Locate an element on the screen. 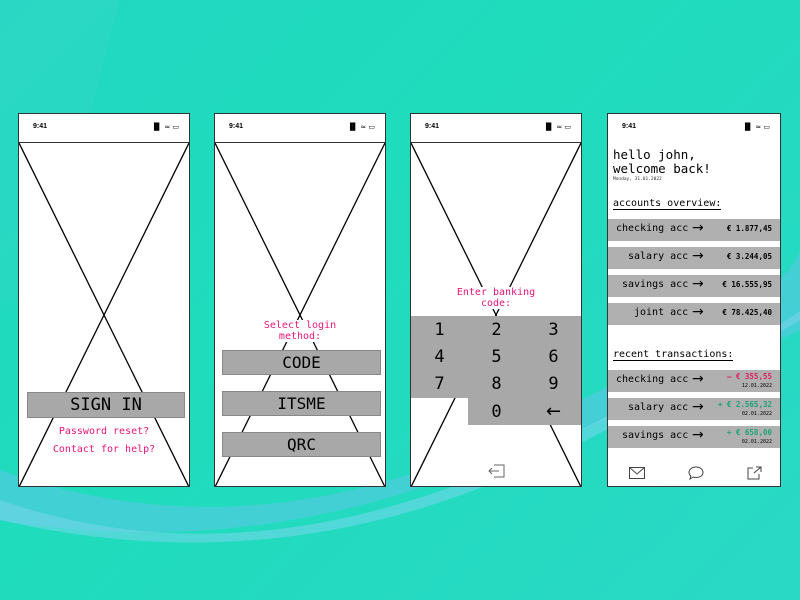 The image size is (800, 600). transaction-account: savings acc is located at coordinates (655, 435).